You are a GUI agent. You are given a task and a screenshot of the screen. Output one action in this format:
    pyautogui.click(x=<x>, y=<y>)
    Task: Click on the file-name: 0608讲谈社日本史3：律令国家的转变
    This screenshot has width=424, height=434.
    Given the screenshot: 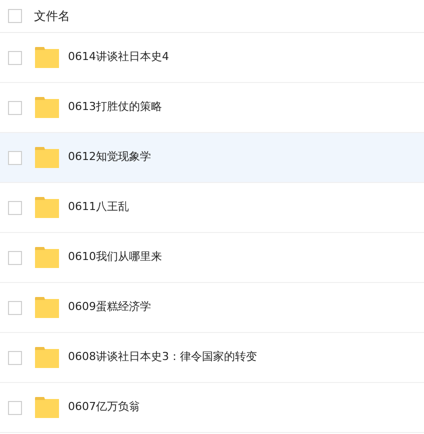 What is the action you would take?
    pyautogui.click(x=162, y=357)
    